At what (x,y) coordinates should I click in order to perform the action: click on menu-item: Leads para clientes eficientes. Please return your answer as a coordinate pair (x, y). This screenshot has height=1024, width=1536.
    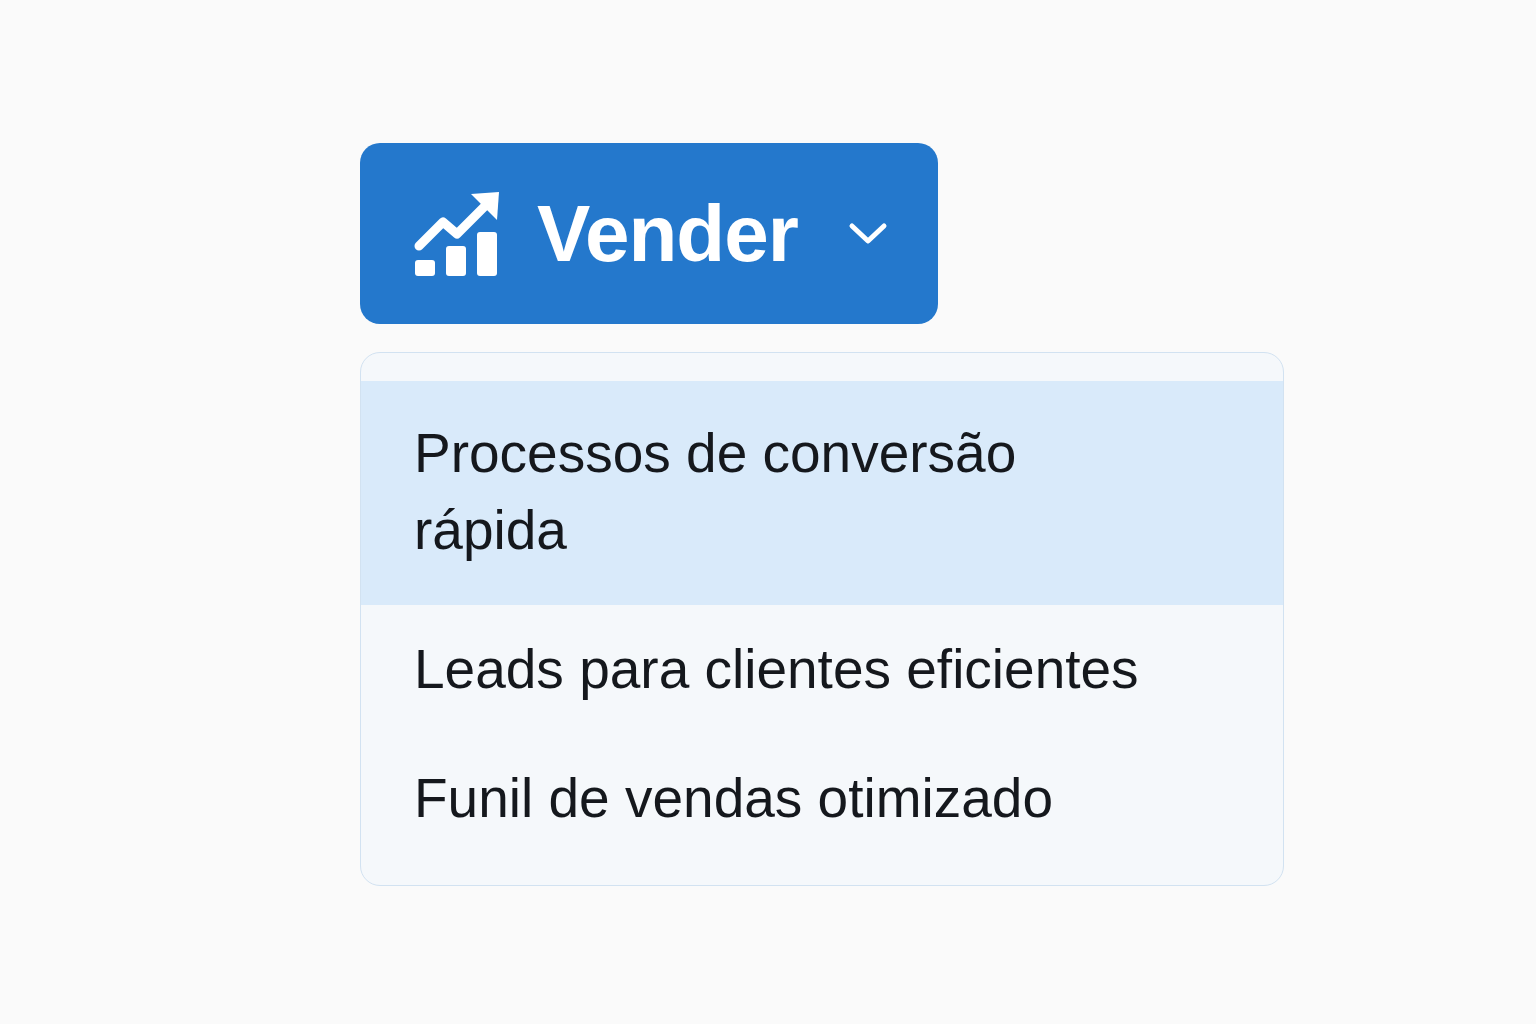
    Looking at the image, I should click on (822, 669).